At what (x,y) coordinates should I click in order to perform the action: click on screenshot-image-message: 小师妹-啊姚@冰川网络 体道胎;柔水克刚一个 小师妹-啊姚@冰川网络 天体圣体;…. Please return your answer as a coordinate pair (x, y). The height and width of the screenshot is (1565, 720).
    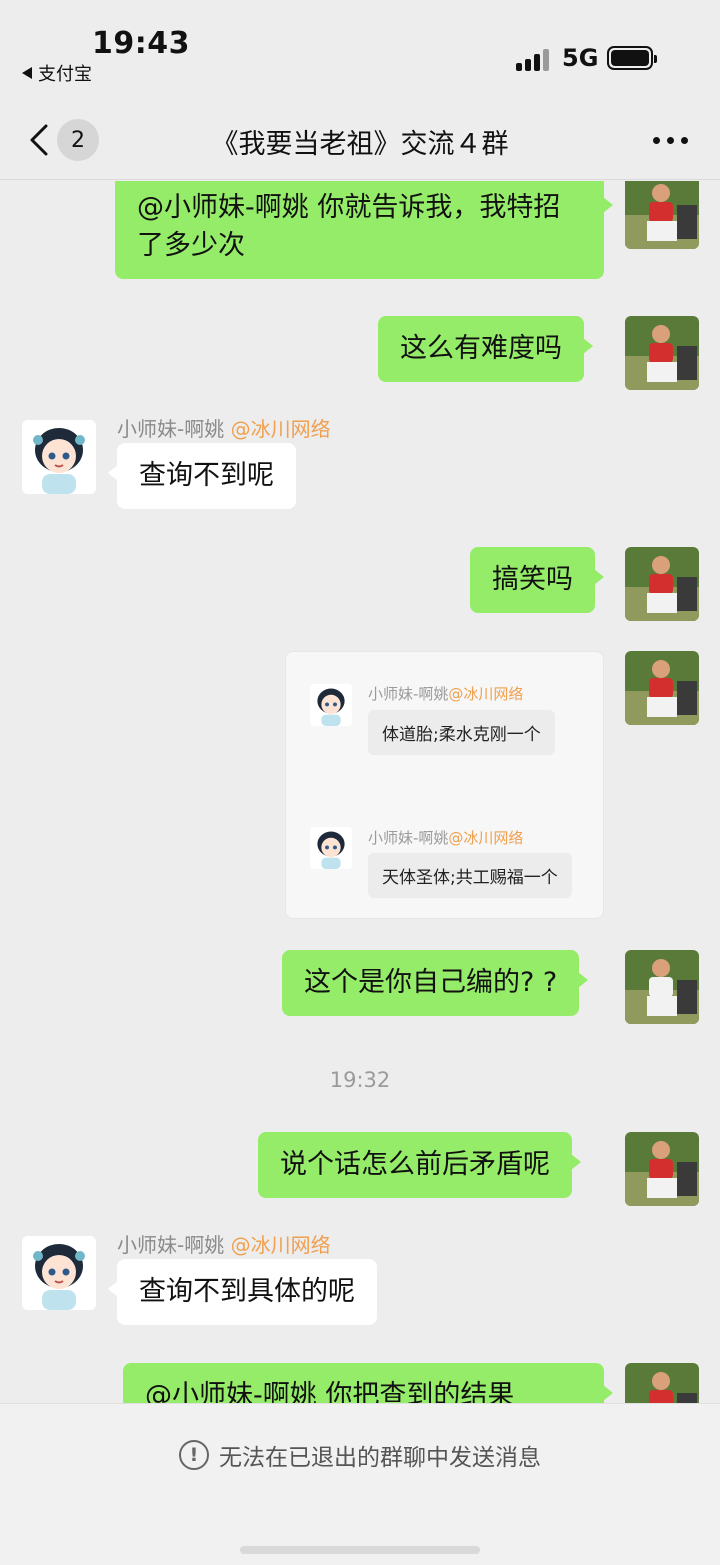
    Looking at the image, I should click on (444, 785).